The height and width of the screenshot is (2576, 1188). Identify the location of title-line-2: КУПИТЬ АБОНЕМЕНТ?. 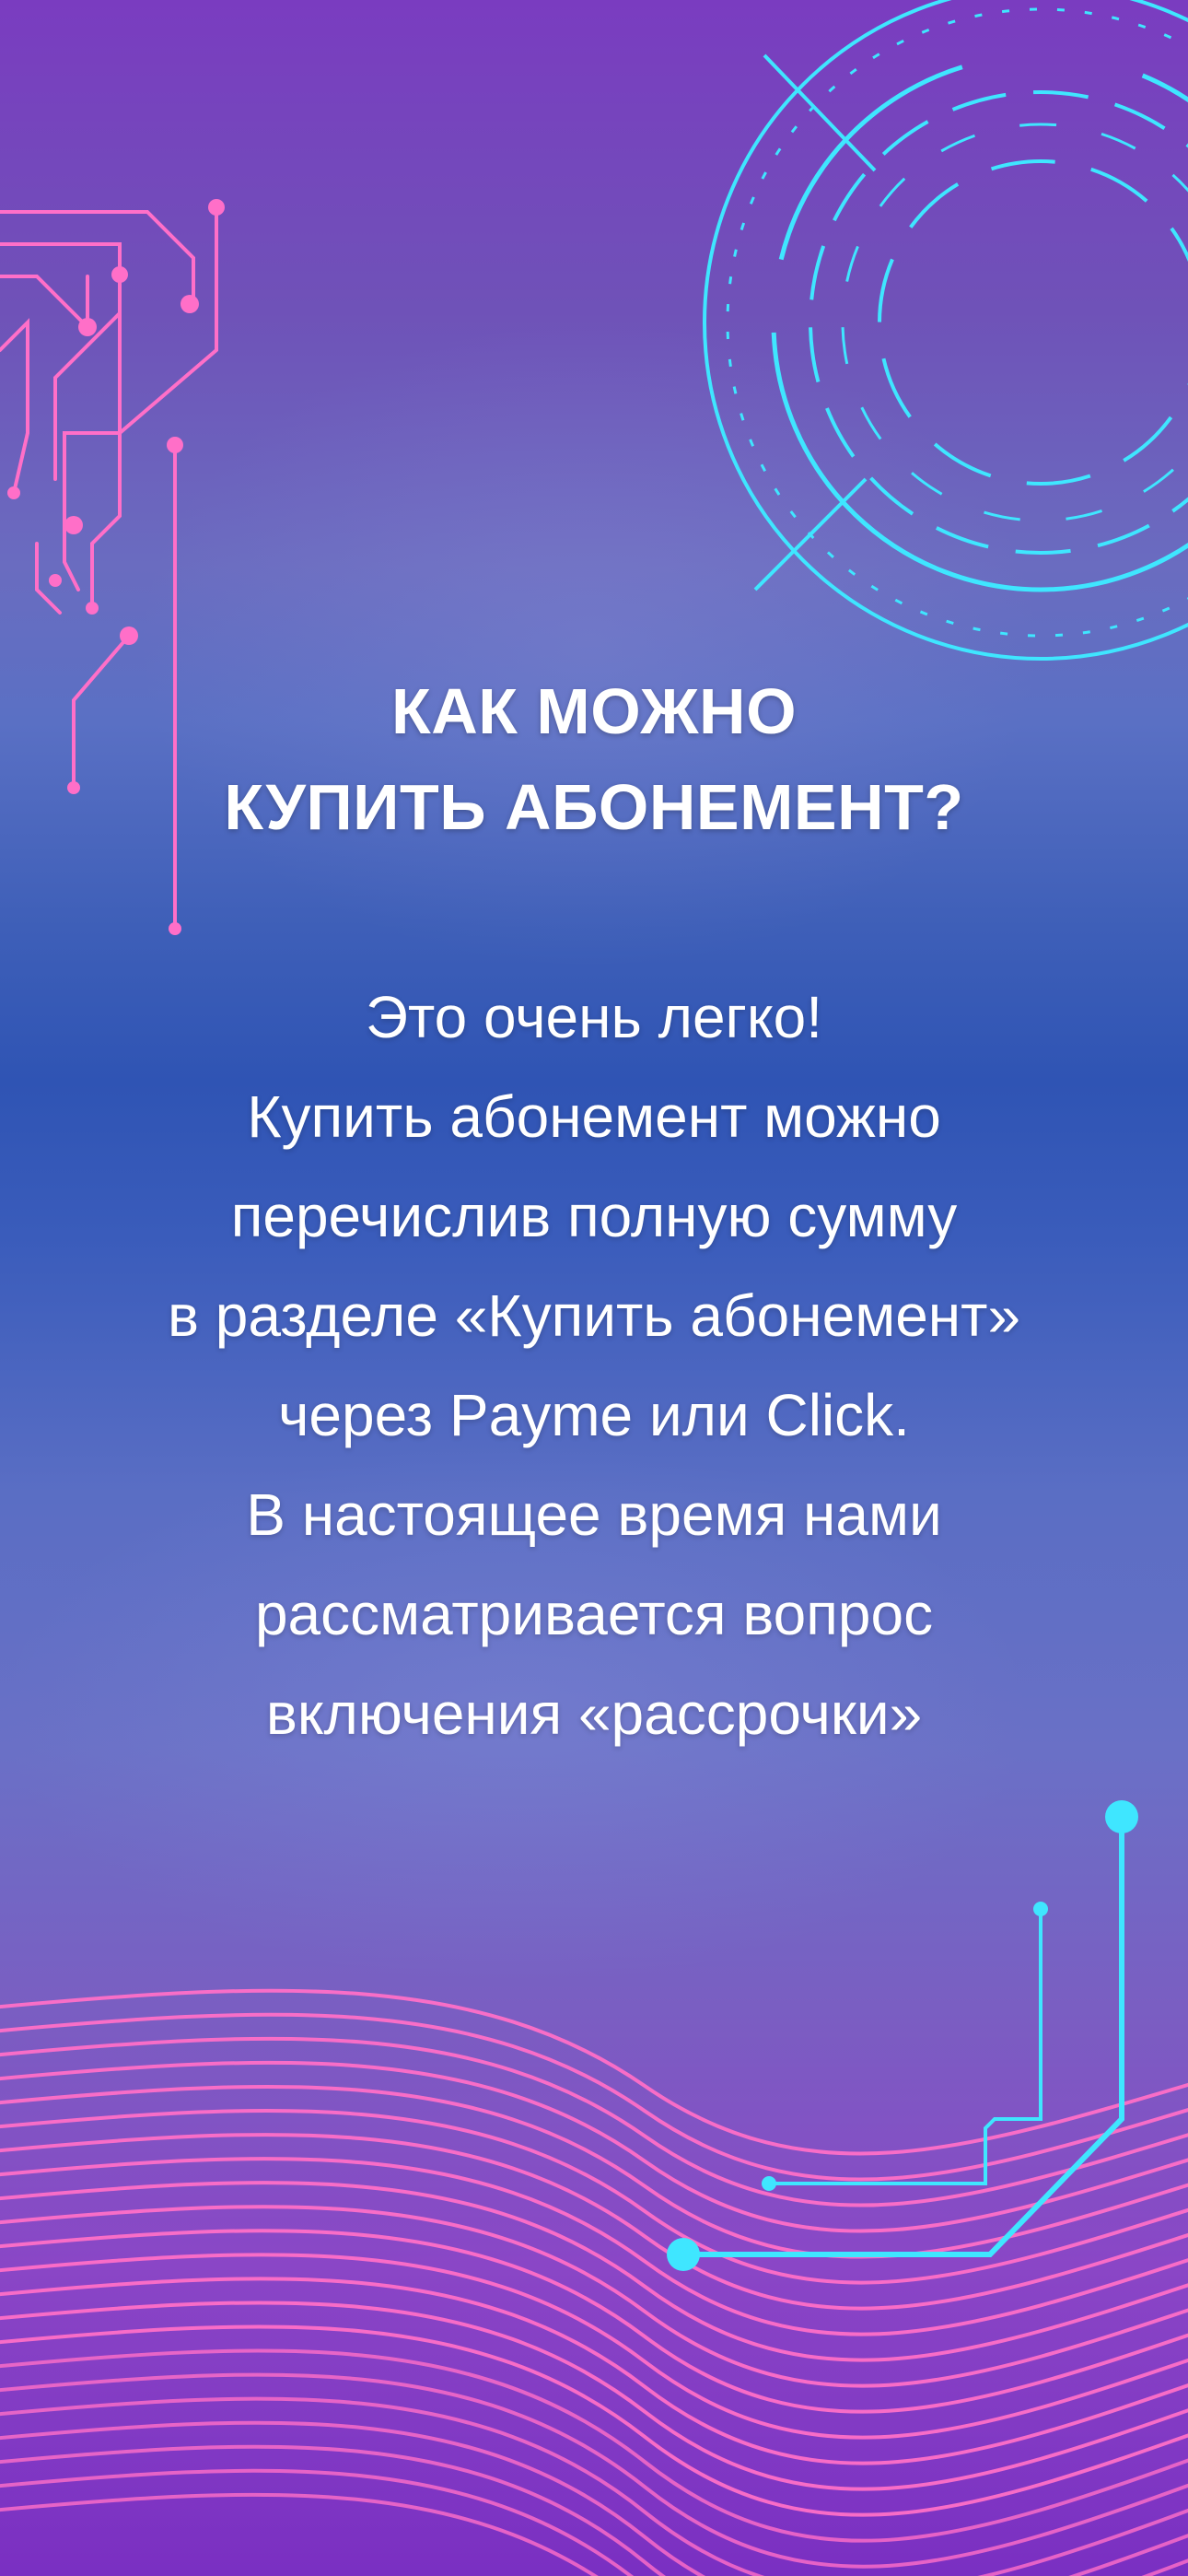
(594, 807).